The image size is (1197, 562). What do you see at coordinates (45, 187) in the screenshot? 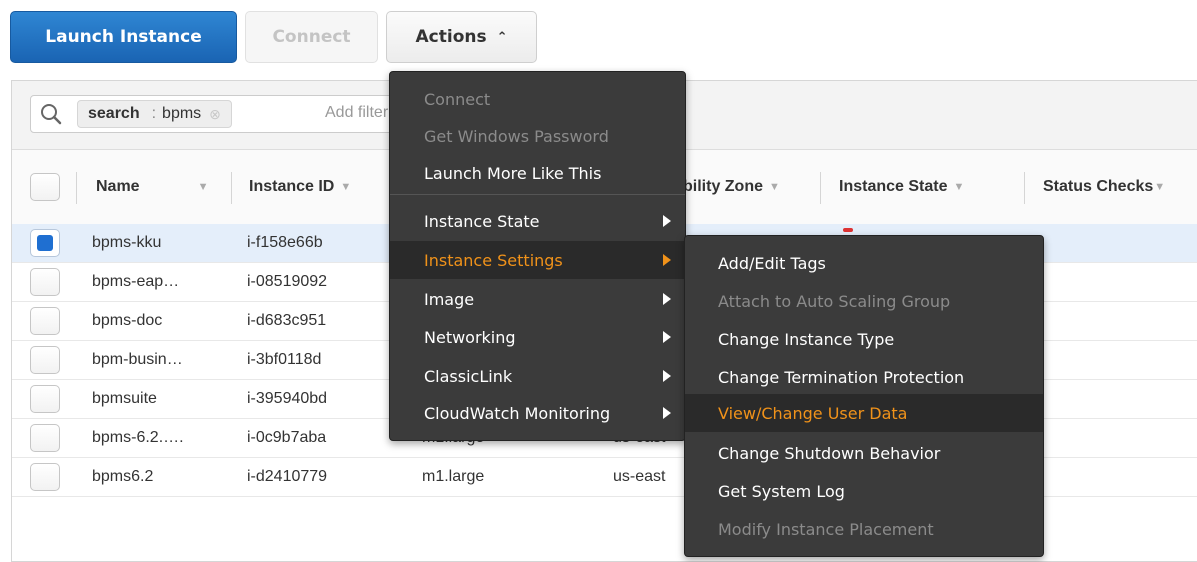
I see `select-all-checkbox` at bounding box center [45, 187].